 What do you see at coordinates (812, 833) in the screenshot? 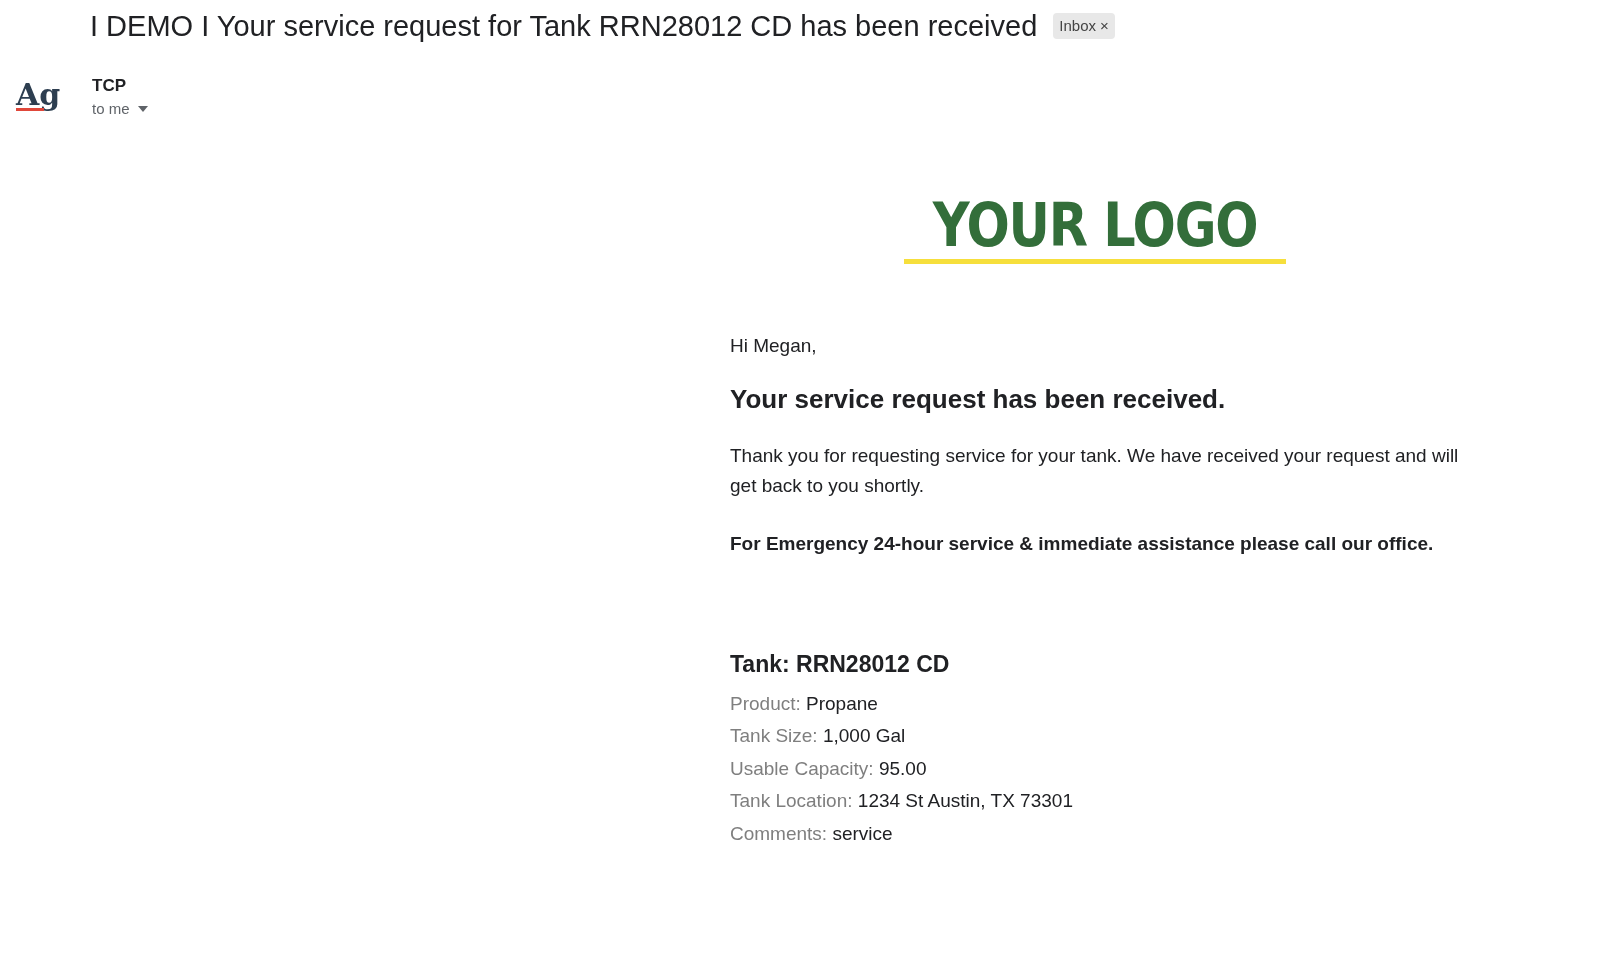
I see `detail-line: Comments: service` at bounding box center [812, 833].